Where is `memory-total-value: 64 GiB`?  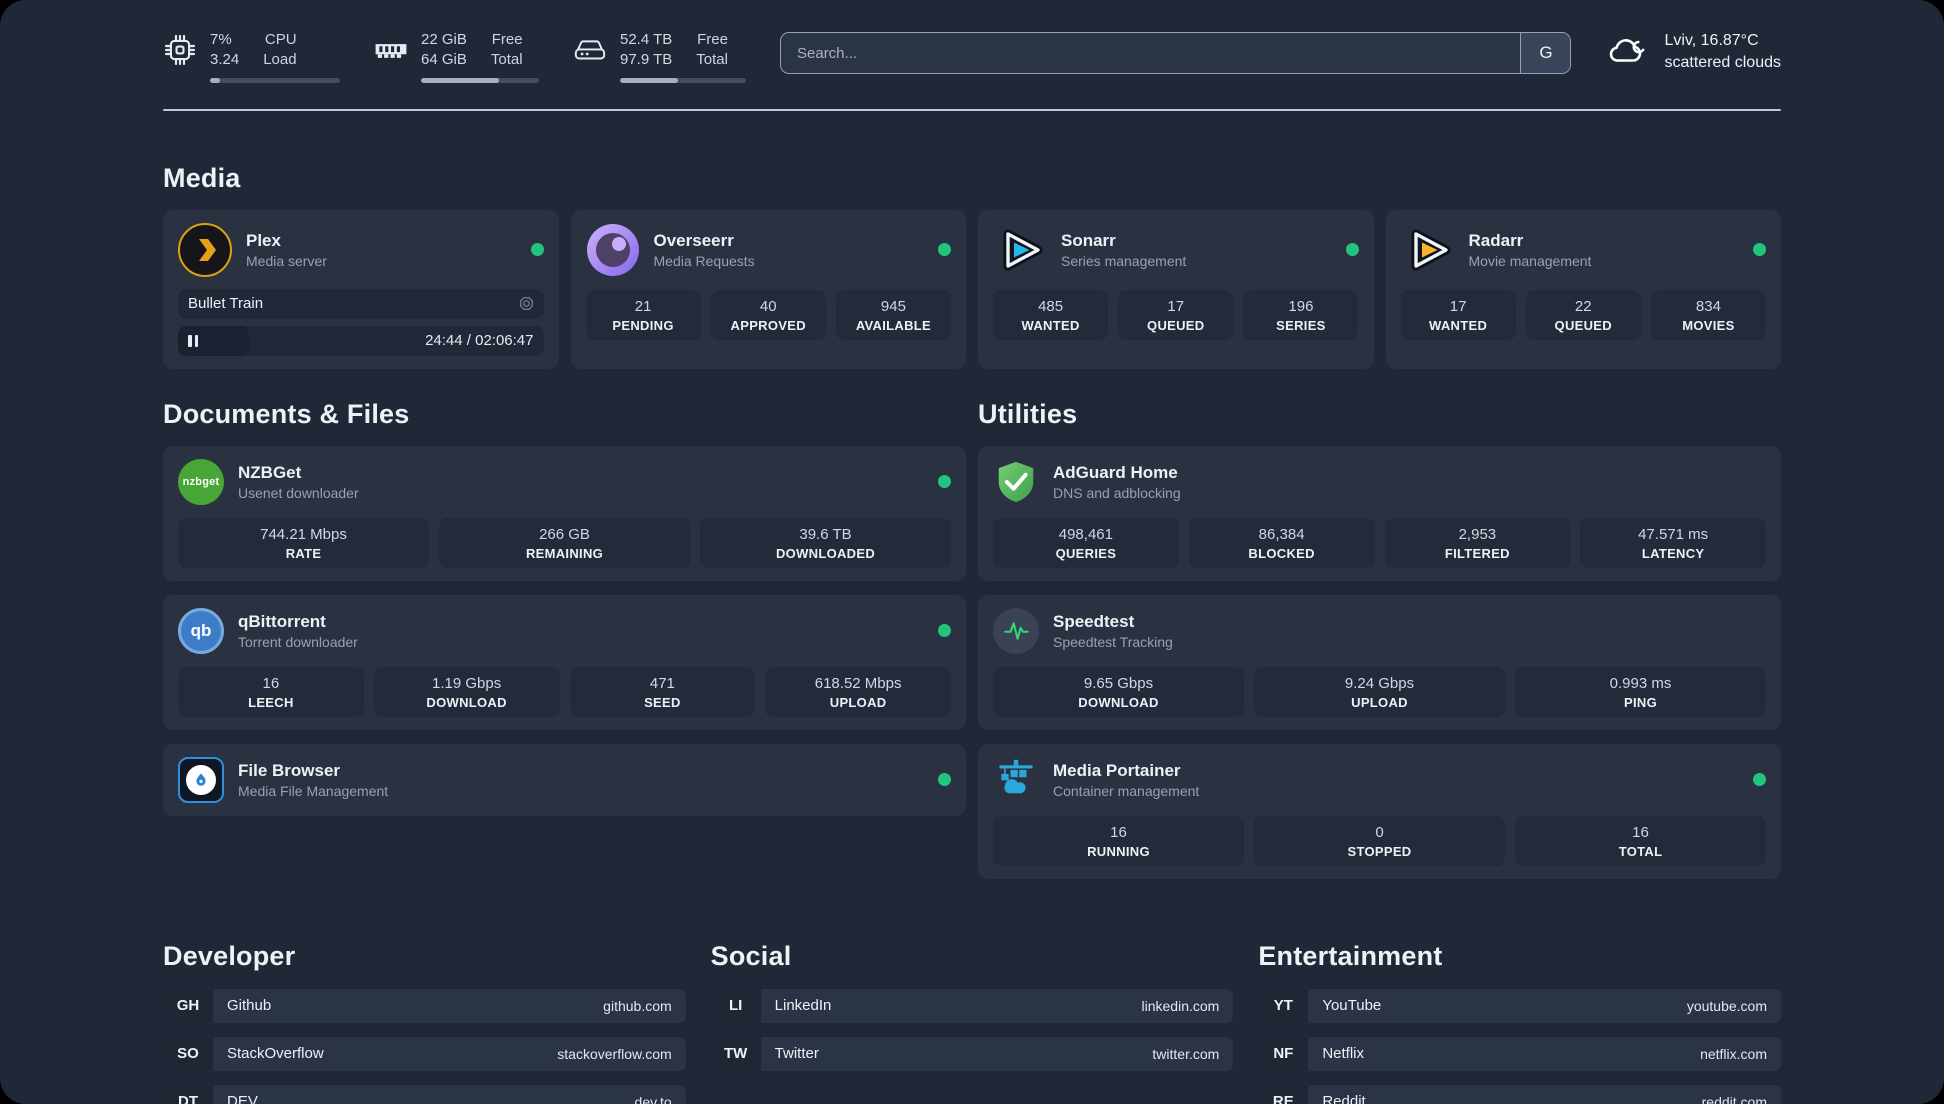
memory-total-value: 64 GiB is located at coordinates (444, 60).